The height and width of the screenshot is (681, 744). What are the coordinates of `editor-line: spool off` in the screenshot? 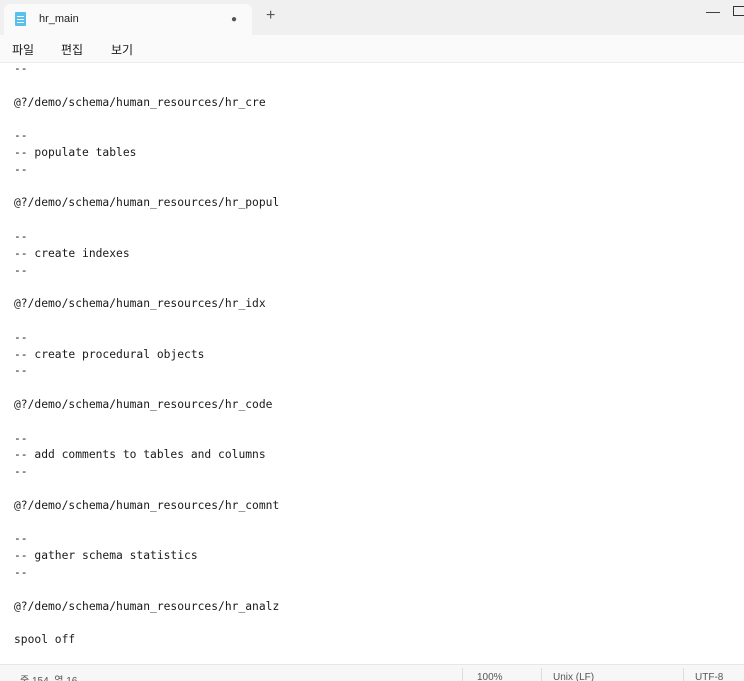 It's located at (45, 640).